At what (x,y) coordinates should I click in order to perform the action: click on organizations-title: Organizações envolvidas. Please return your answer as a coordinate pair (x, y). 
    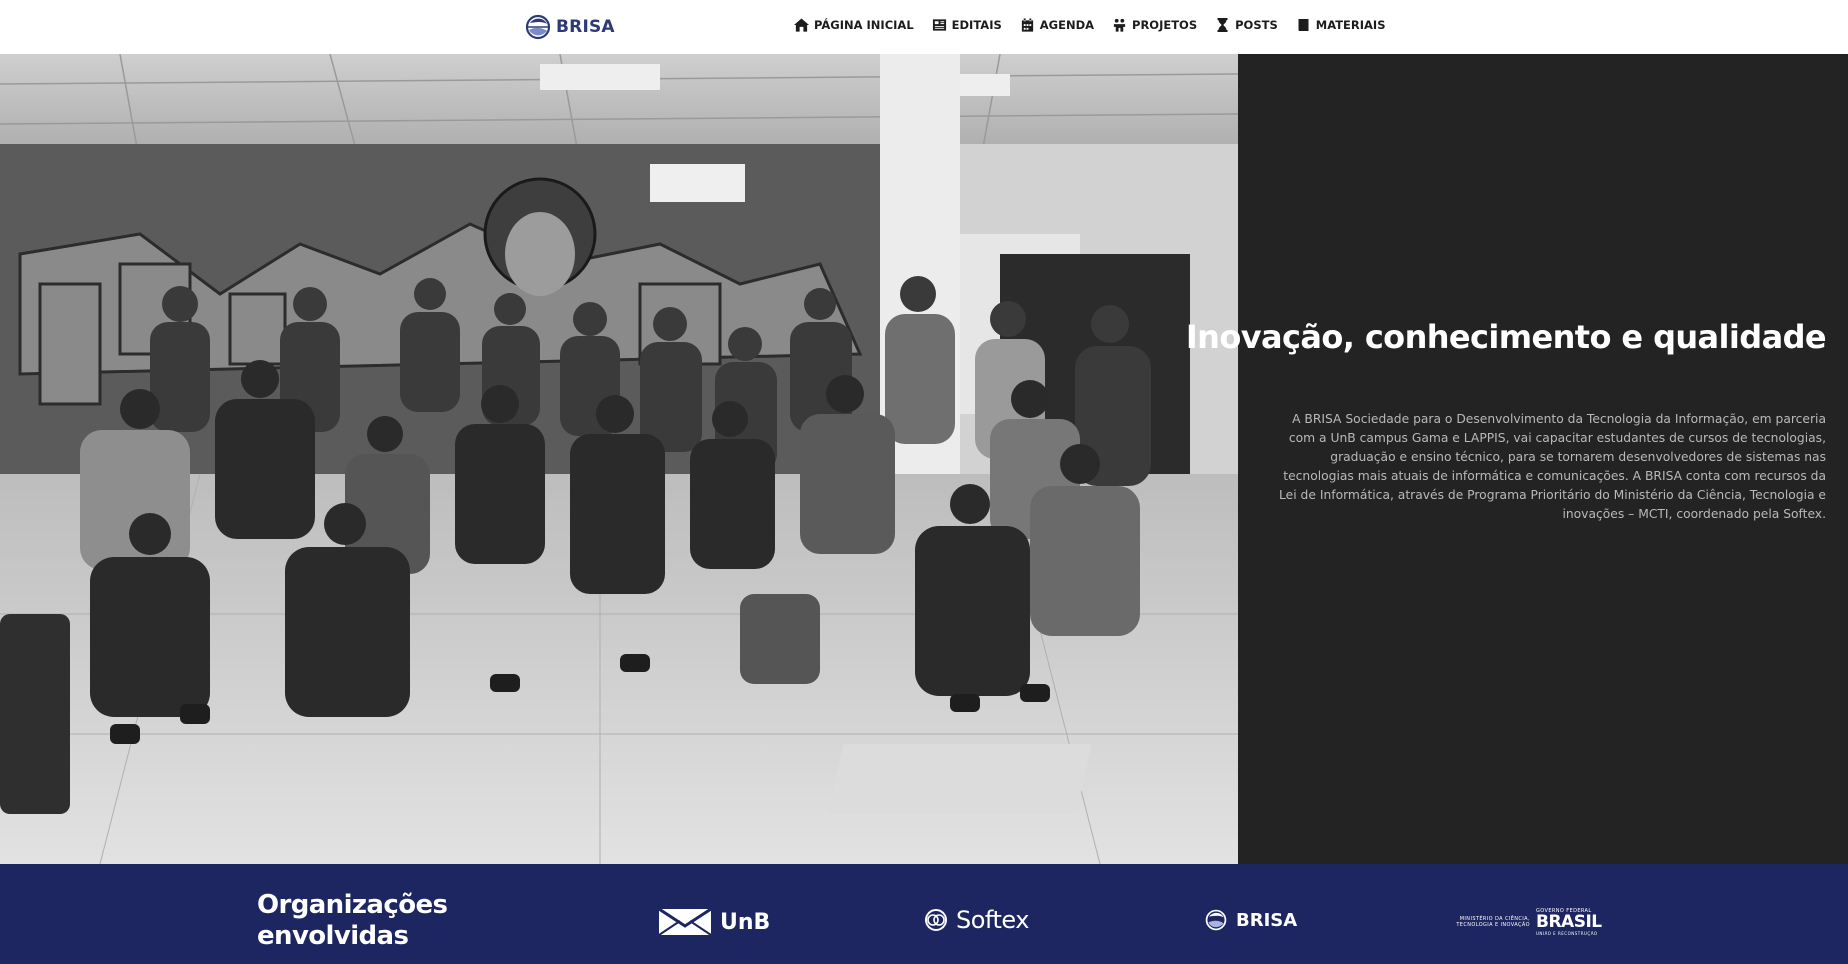
    Looking at the image, I should click on (352, 920).